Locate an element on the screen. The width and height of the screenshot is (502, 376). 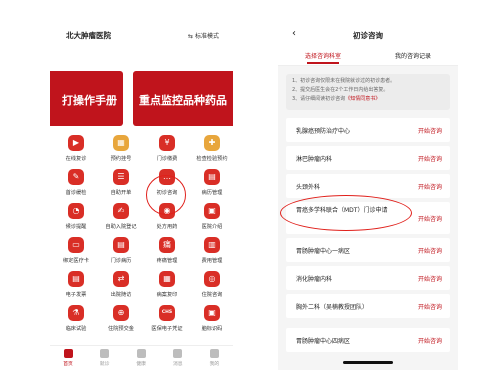
consult-icon: ◎ is located at coordinates (212, 279).